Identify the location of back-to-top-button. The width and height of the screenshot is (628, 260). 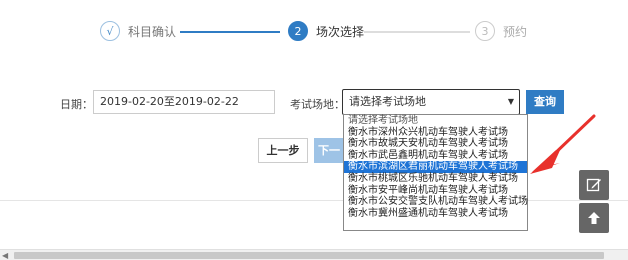
(594, 218).